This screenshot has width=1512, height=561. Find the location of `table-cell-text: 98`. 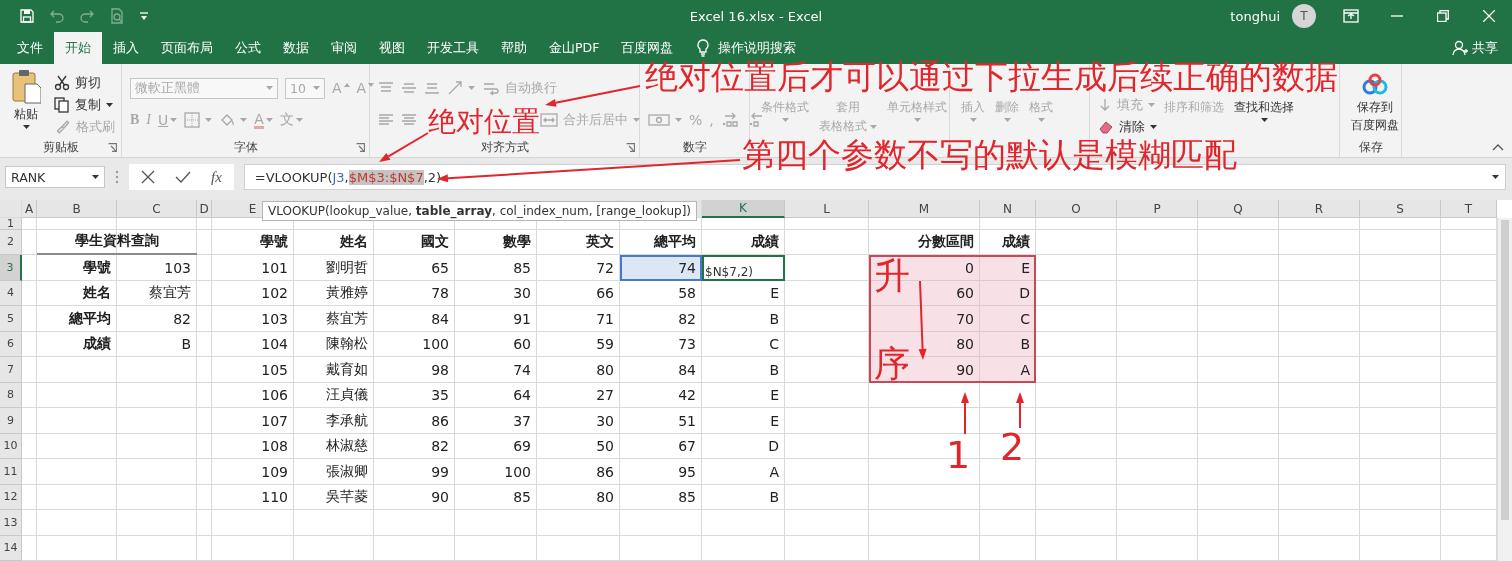

table-cell-text: 98 is located at coordinates (440, 370).